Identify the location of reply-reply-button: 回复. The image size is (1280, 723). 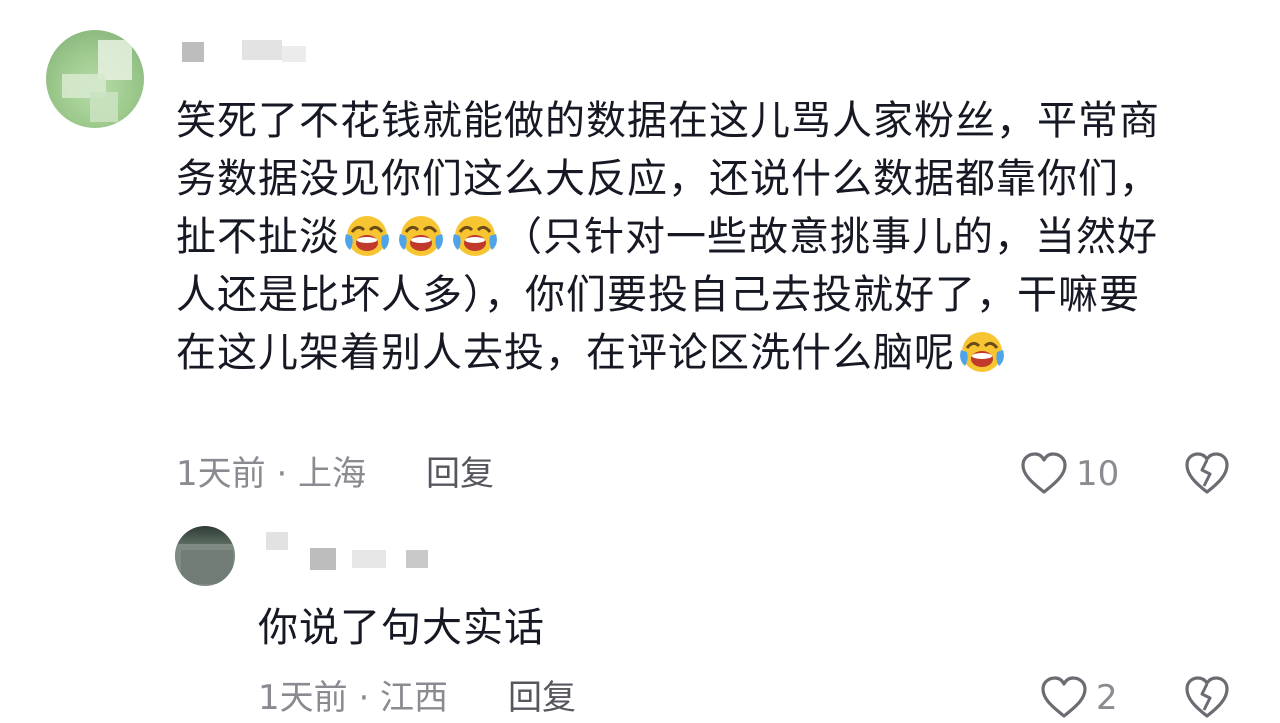
(542, 698).